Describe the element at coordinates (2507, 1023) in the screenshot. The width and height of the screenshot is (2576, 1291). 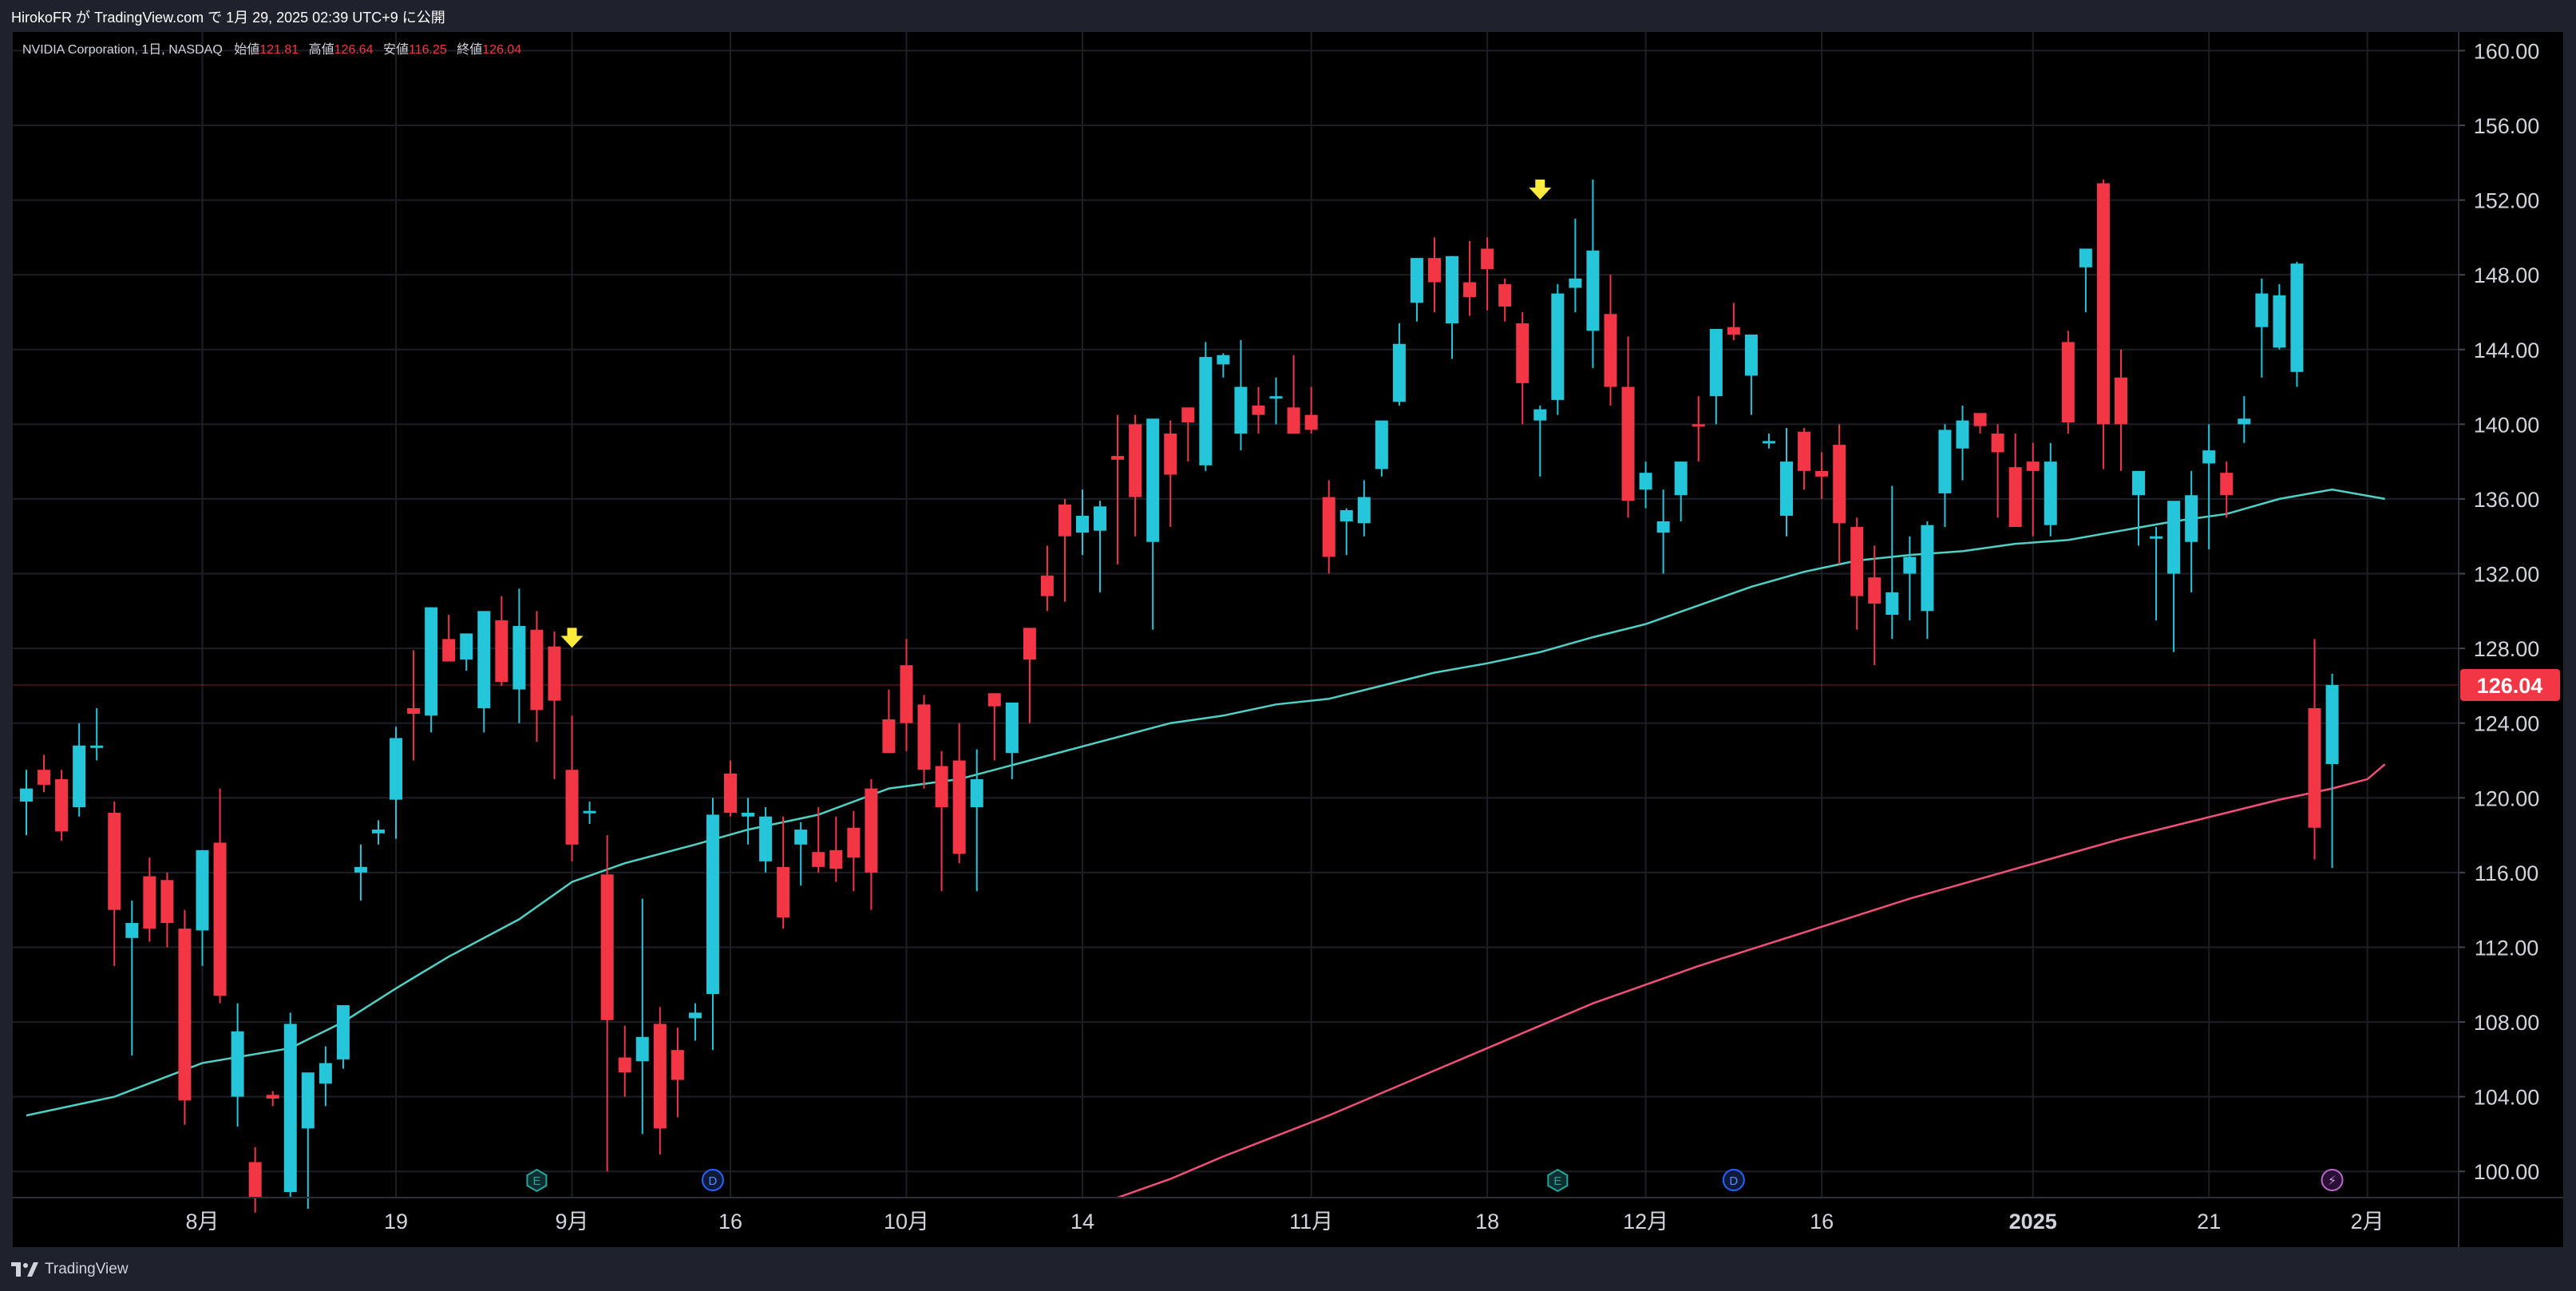
I see `price-tick-label: 108.00` at that location.